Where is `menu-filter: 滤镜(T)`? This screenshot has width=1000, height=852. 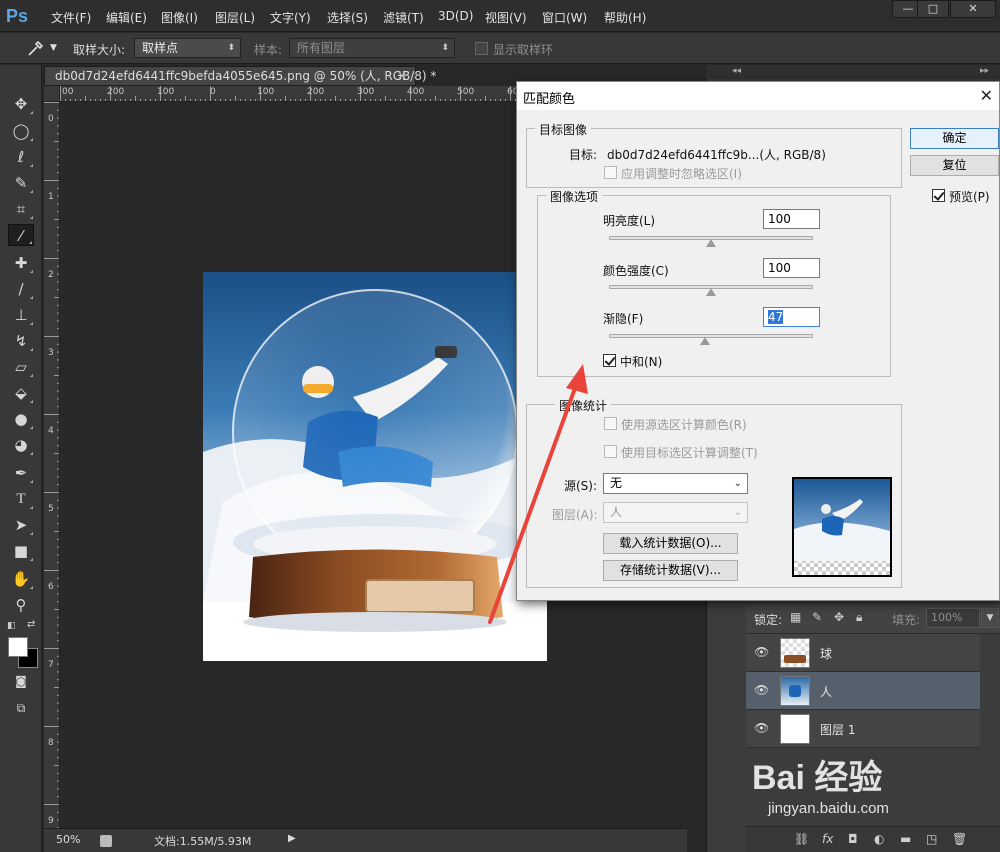 menu-filter: 滤镜(T) is located at coordinates (403, 17).